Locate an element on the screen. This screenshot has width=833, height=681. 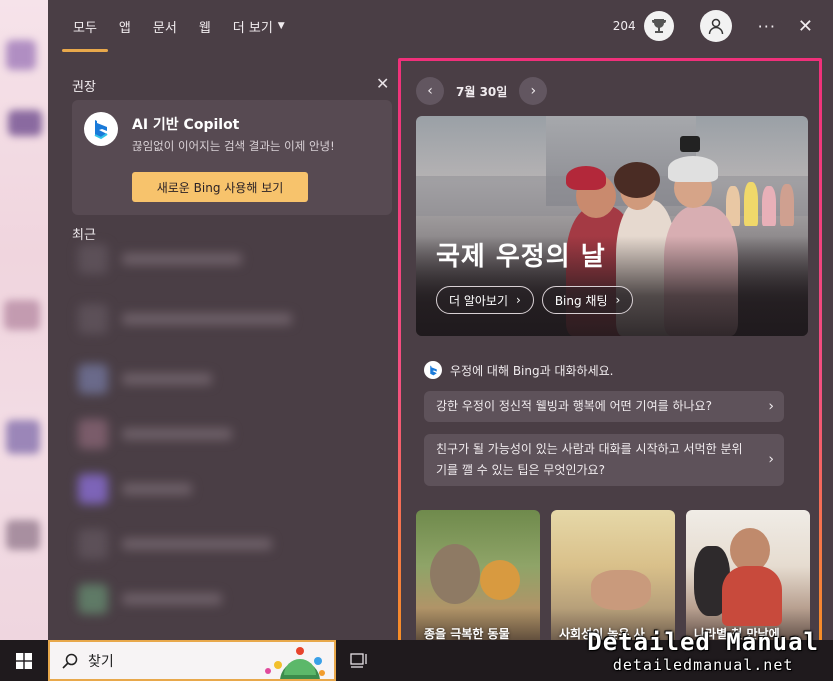
desktop-background is located at coordinates (24, 320).